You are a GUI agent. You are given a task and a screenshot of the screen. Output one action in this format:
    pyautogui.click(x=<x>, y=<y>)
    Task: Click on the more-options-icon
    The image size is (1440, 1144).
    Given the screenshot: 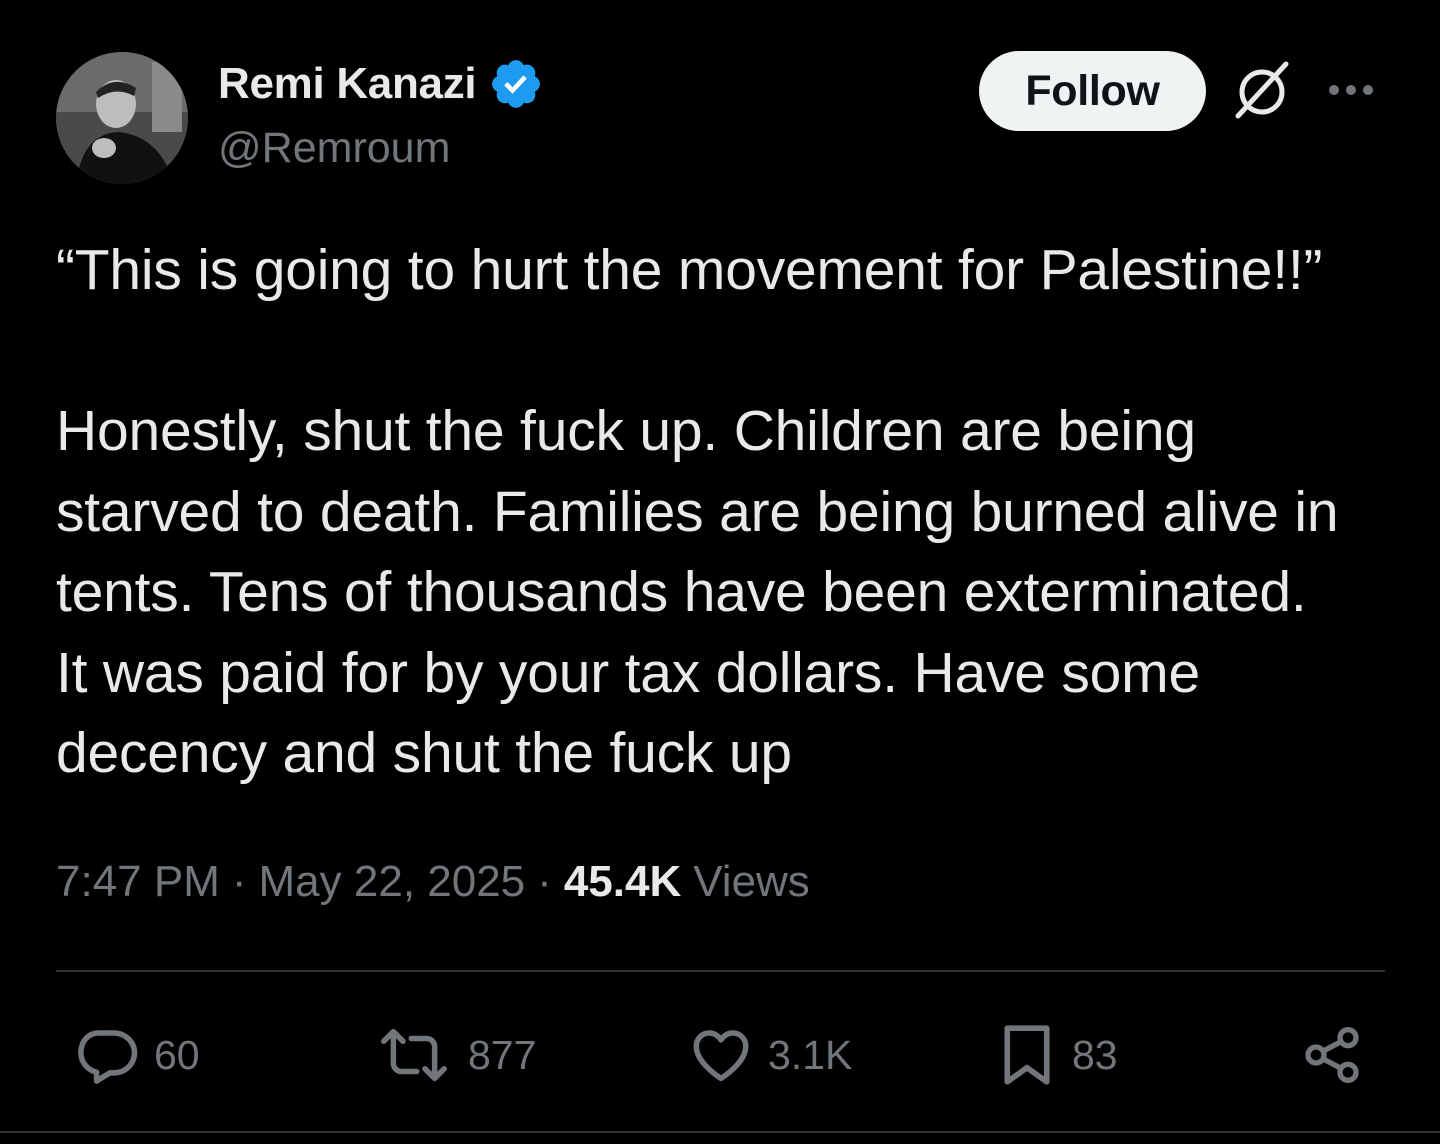 What is the action you would take?
    pyautogui.click(x=1351, y=90)
    